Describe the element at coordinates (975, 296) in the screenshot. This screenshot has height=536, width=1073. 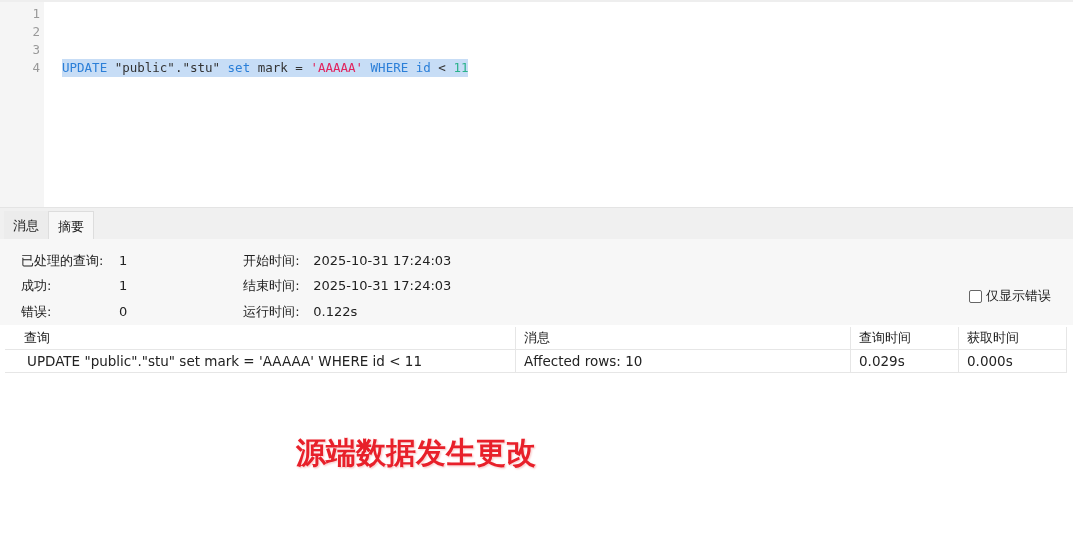
I see `checkbox` at that location.